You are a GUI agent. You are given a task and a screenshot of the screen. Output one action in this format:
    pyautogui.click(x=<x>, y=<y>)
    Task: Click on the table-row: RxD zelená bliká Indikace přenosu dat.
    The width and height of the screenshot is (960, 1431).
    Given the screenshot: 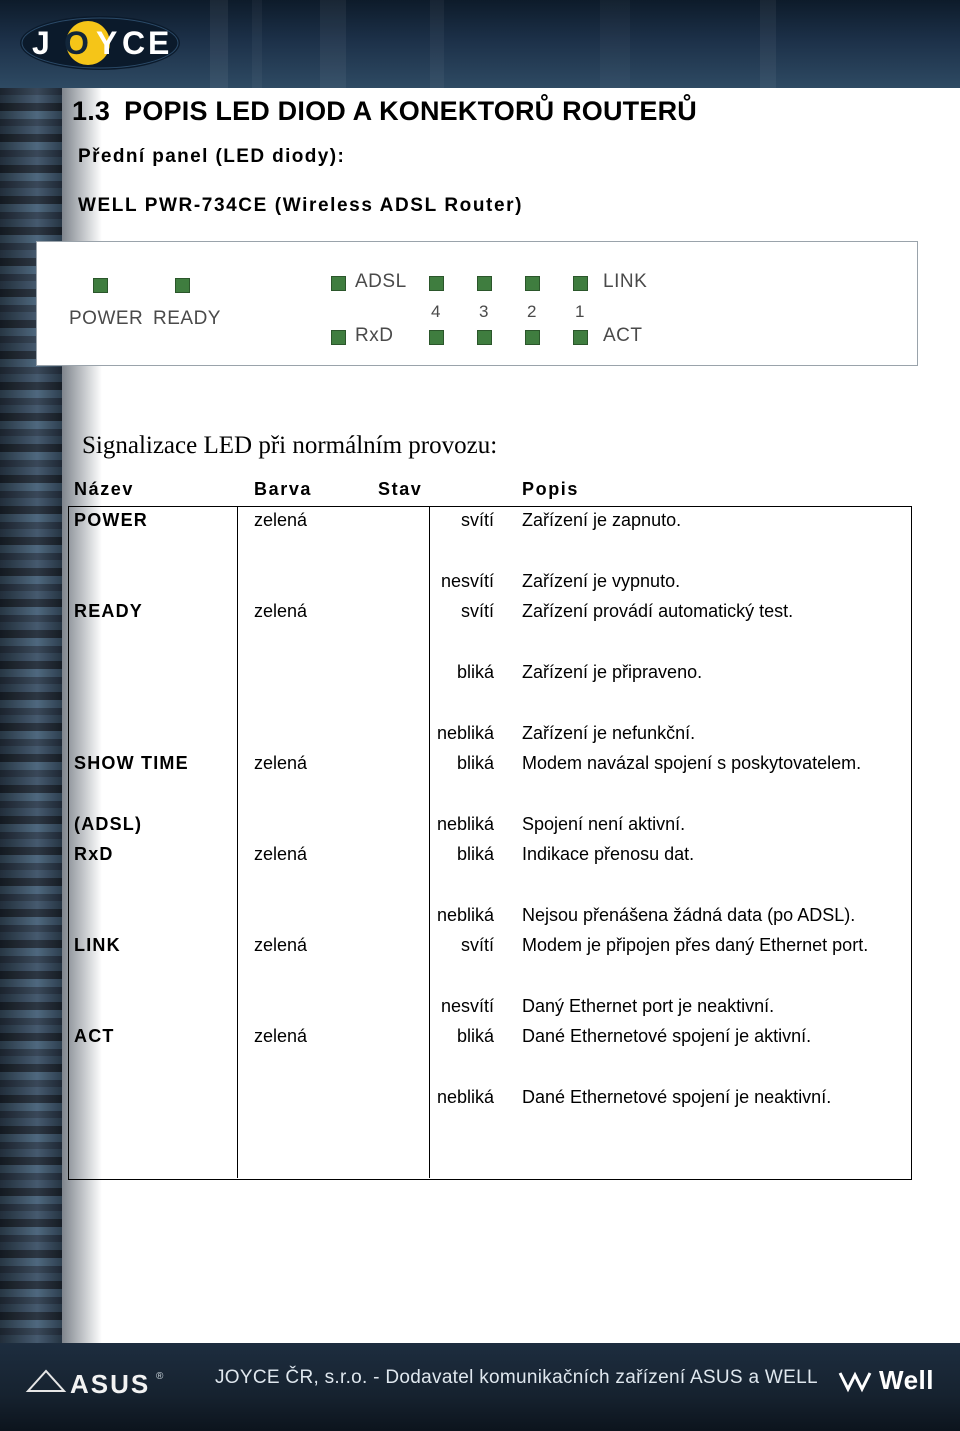 What is the action you would take?
    pyautogui.click(x=489, y=855)
    